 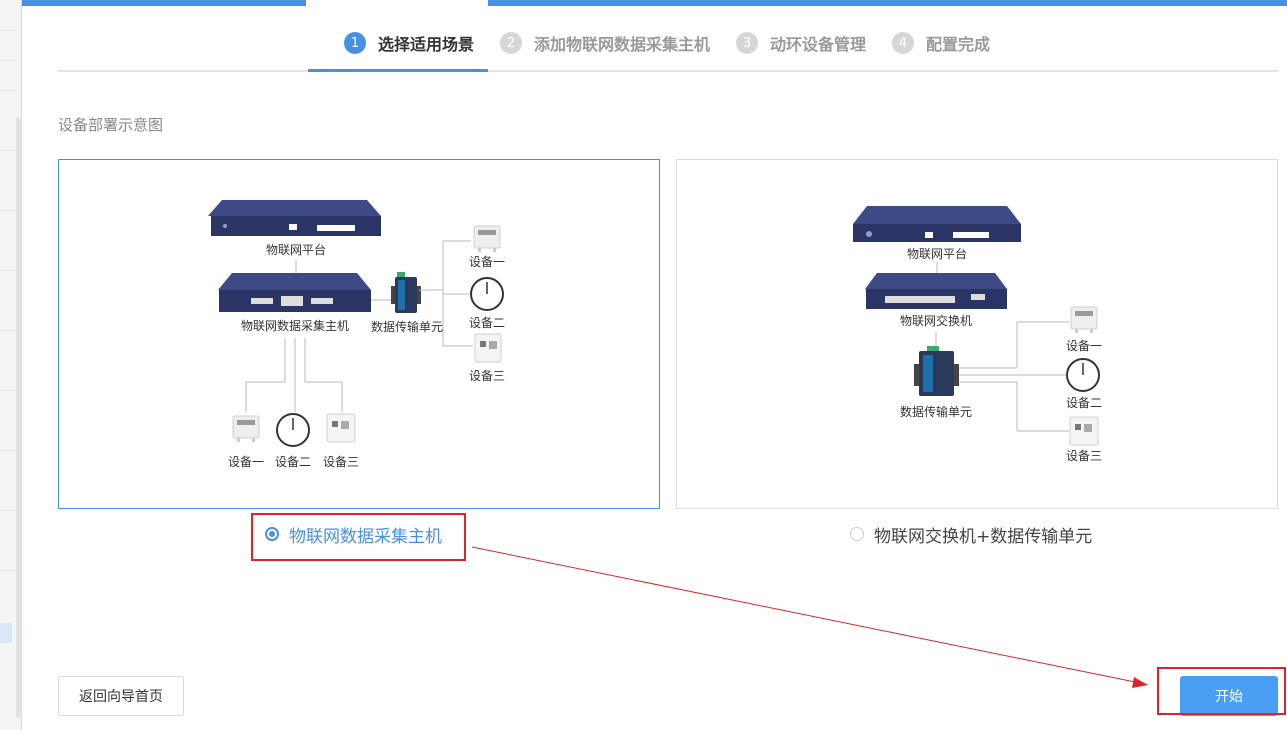 I want to click on left-panel-edge, so click(x=11, y=365).